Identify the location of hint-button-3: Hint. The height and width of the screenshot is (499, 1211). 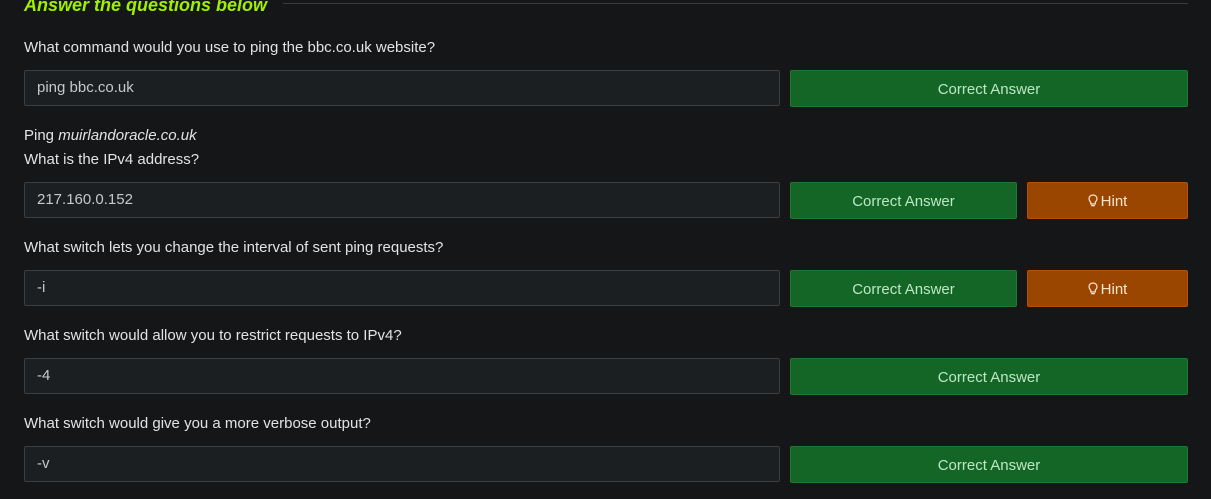
(1107, 288).